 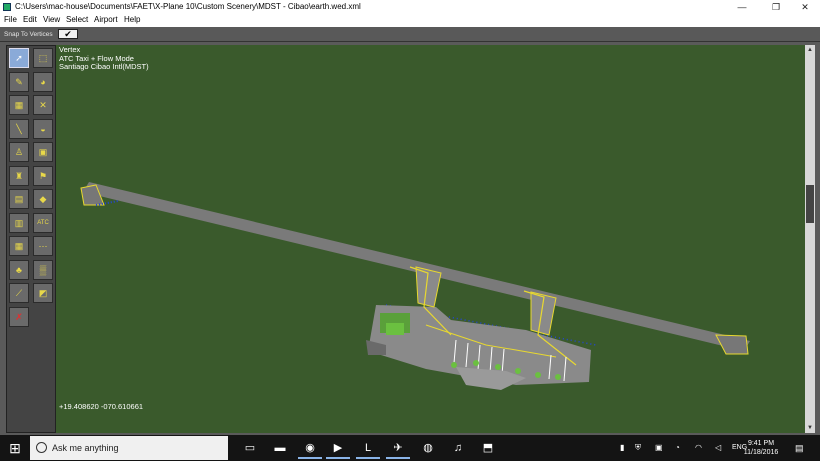 I want to click on volume-icon: ◁, so click(x=718, y=447).